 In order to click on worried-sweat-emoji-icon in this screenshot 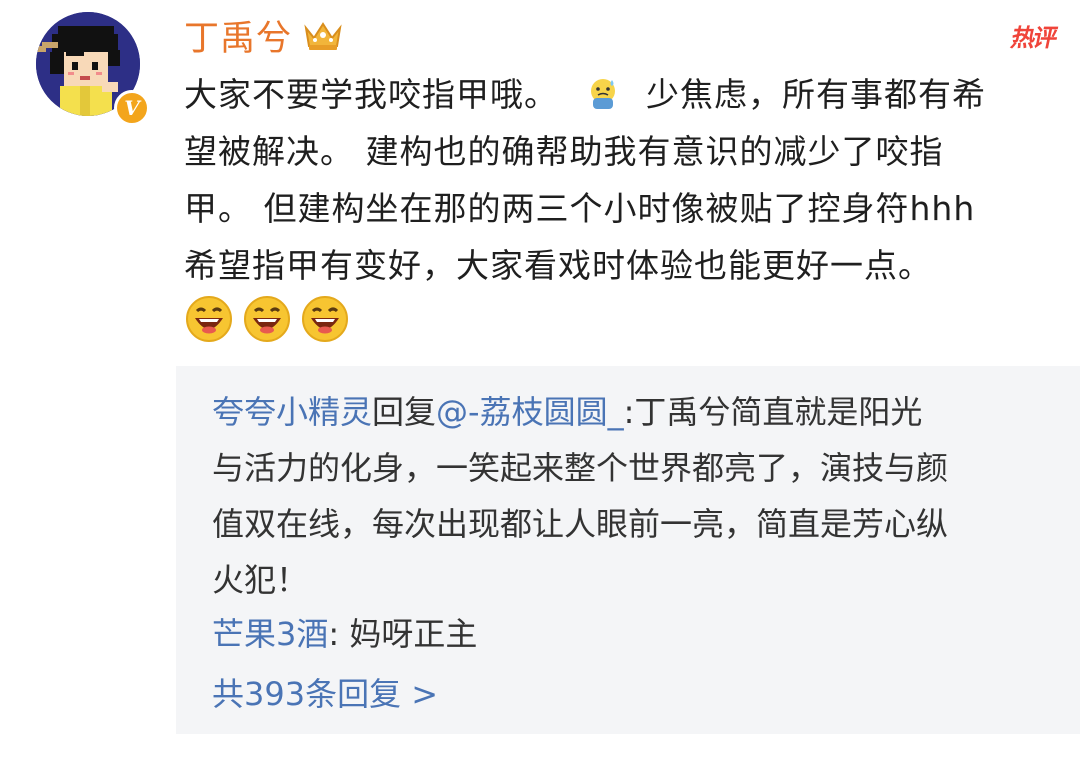, I will do `click(603, 94)`.